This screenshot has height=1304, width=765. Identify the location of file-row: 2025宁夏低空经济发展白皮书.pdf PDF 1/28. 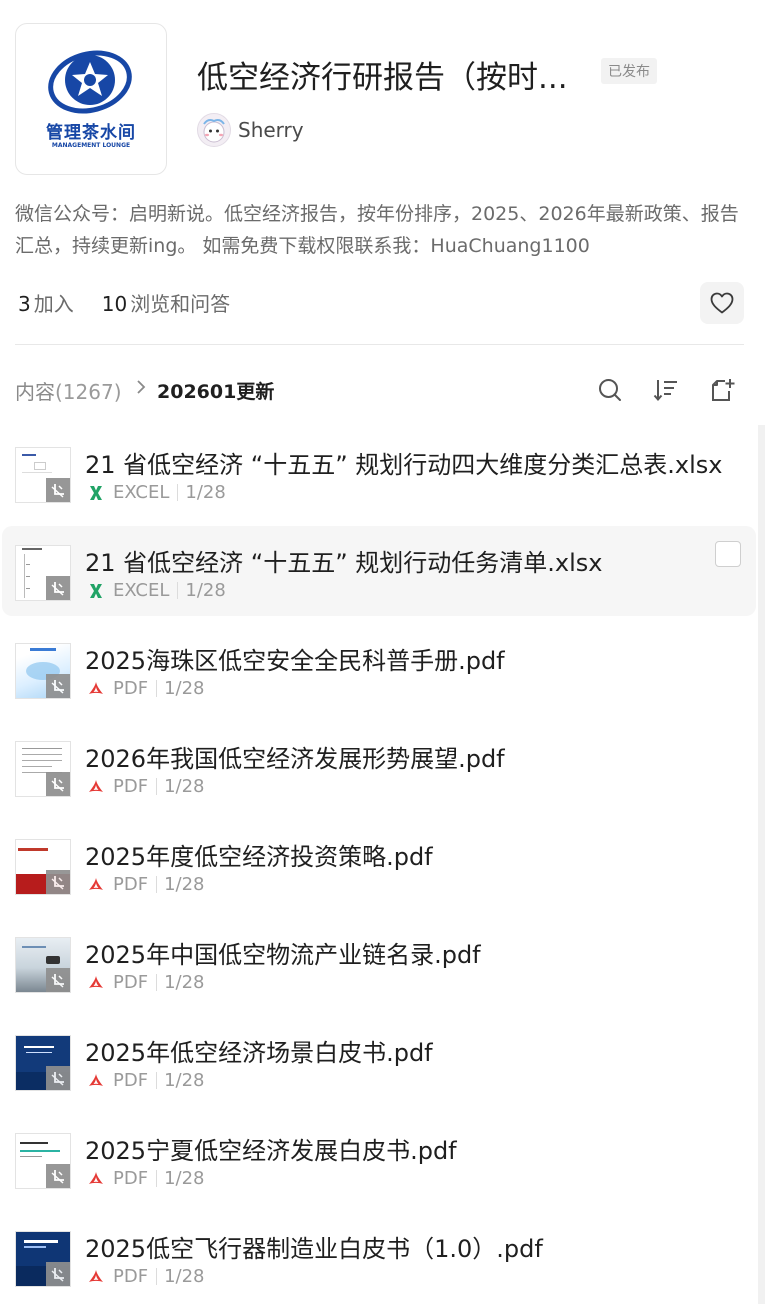
(379, 1159).